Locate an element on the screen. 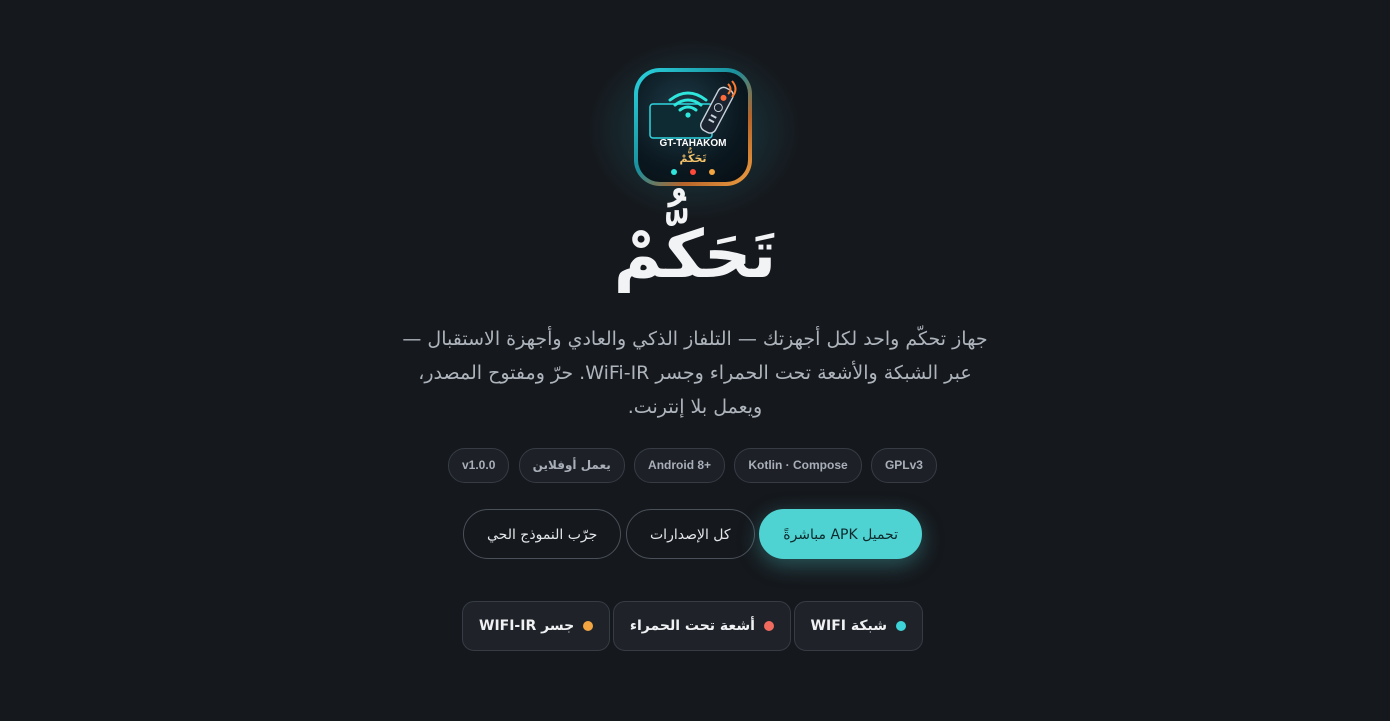  badge-version: v1.0.0 is located at coordinates (479, 465).